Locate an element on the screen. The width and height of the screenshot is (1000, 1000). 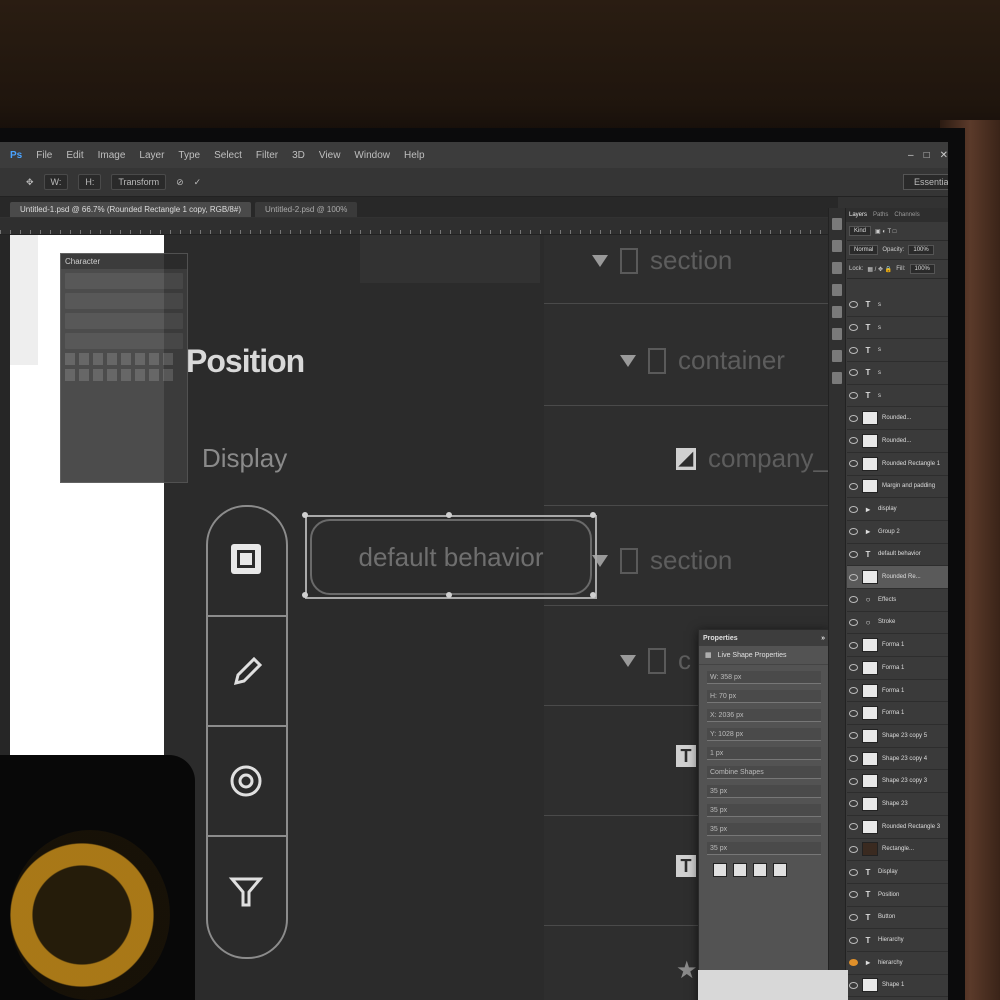
layer-row: Rounded Rectangle 1 is located at coordinates (897, 464).